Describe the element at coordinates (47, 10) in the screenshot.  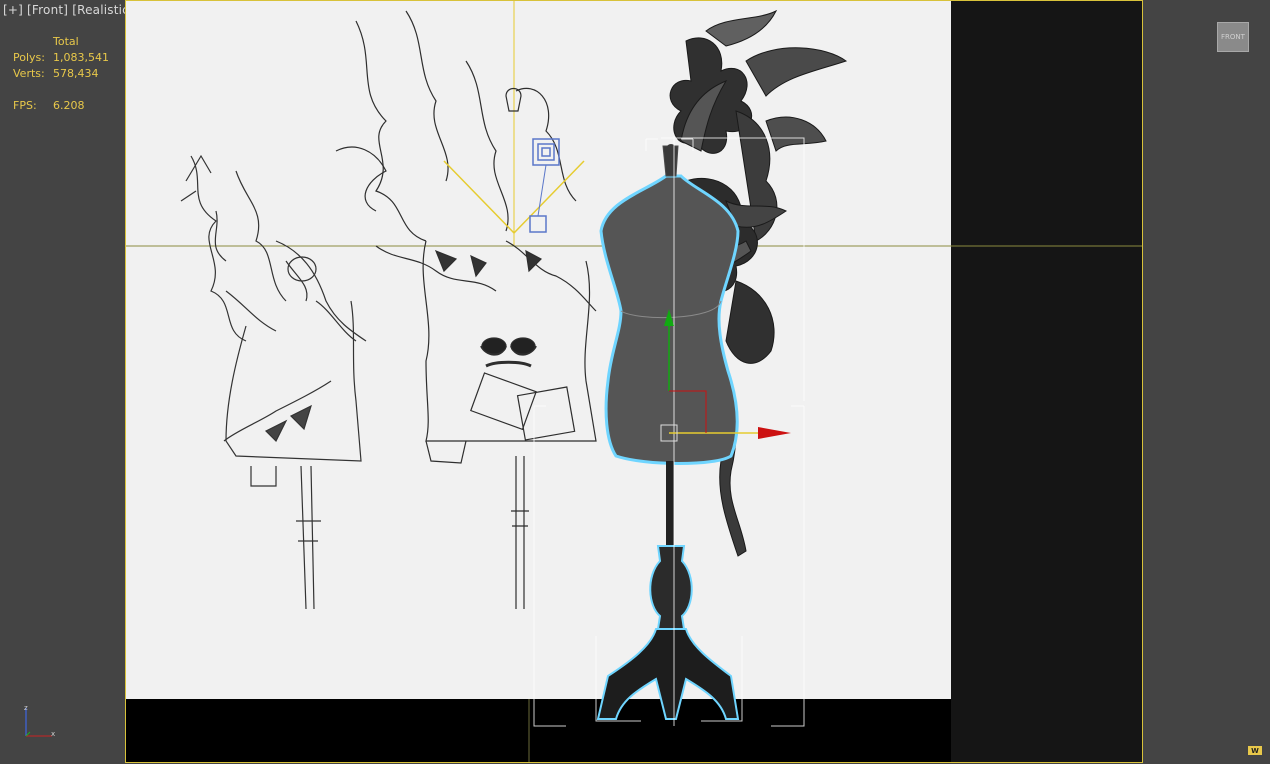
I see `viewport-view-button: [Front]` at that location.